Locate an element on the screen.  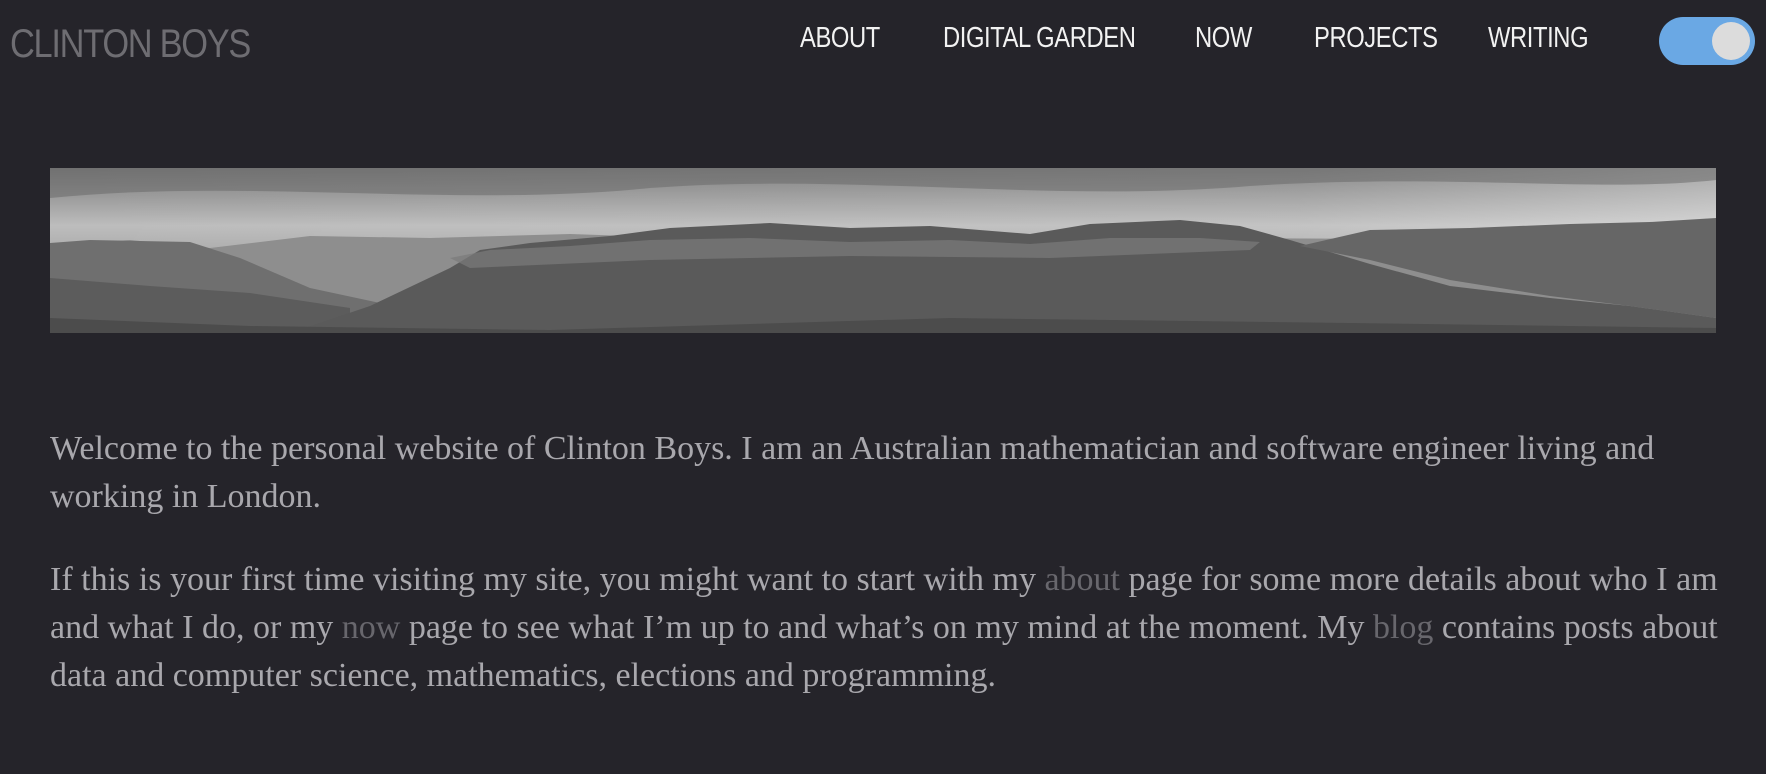
toggle-knob is located at coordinates (1731, 41).